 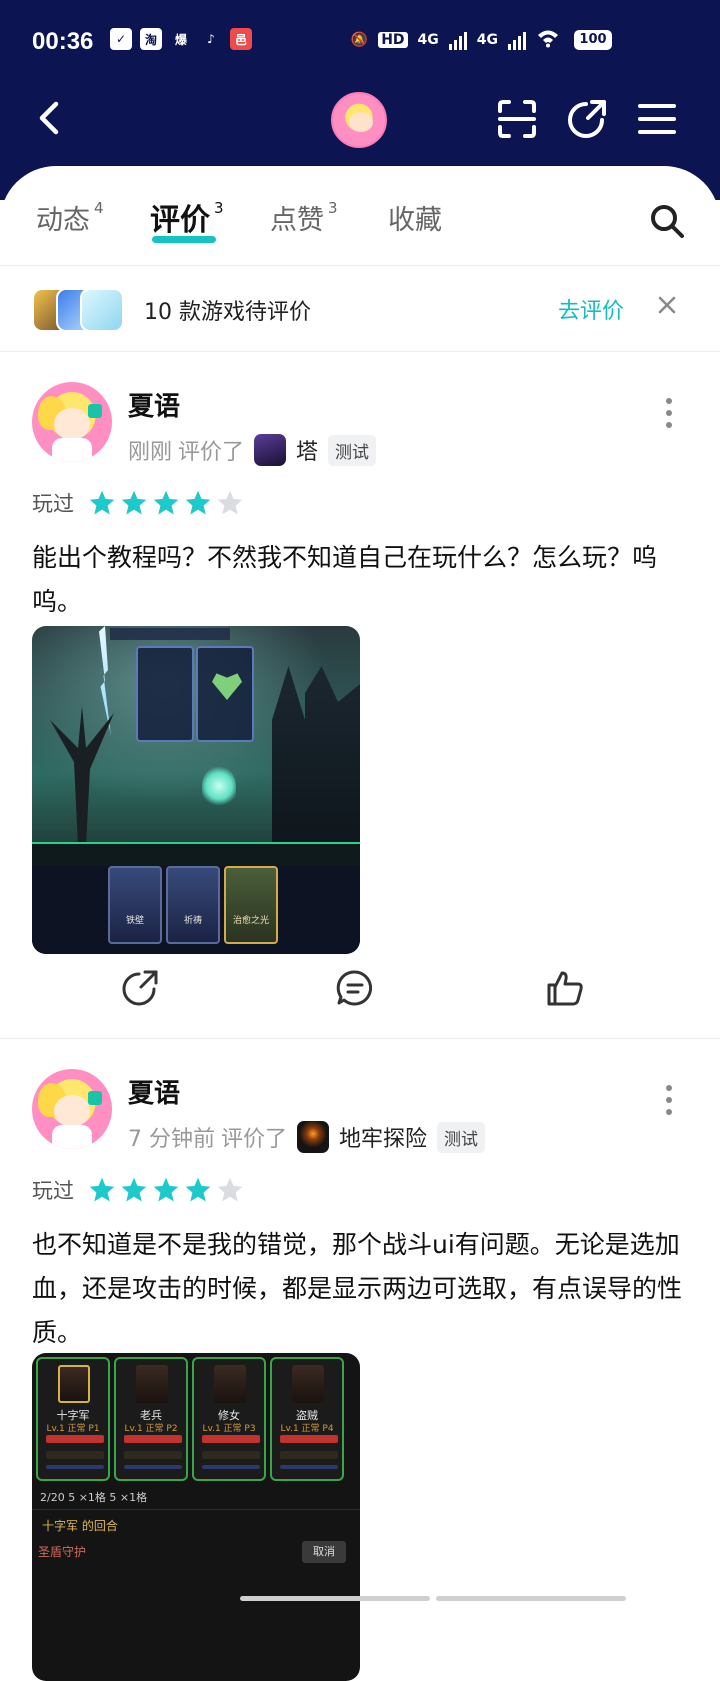 I want to click on like-review-button, so click(x=565, y=988).